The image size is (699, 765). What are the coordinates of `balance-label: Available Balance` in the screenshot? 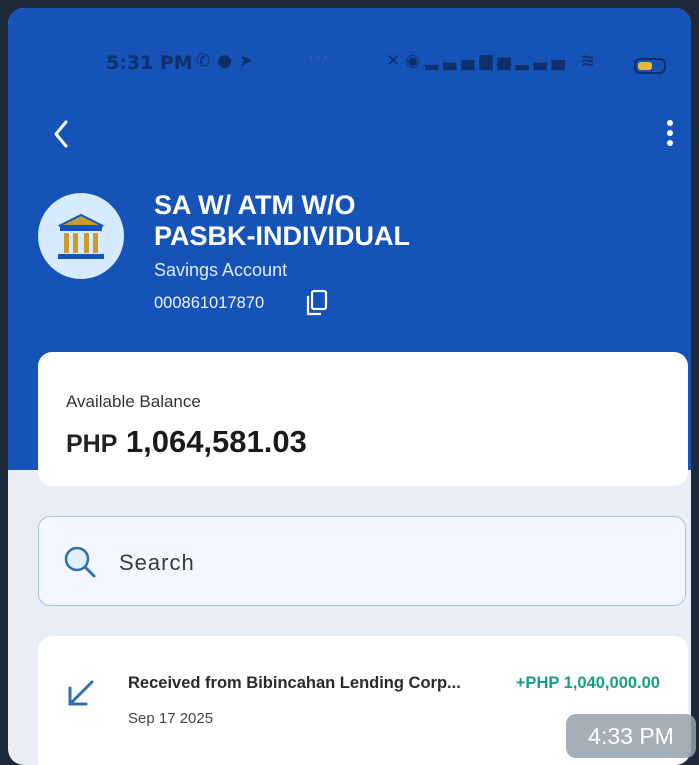 It's located at (133, 401).